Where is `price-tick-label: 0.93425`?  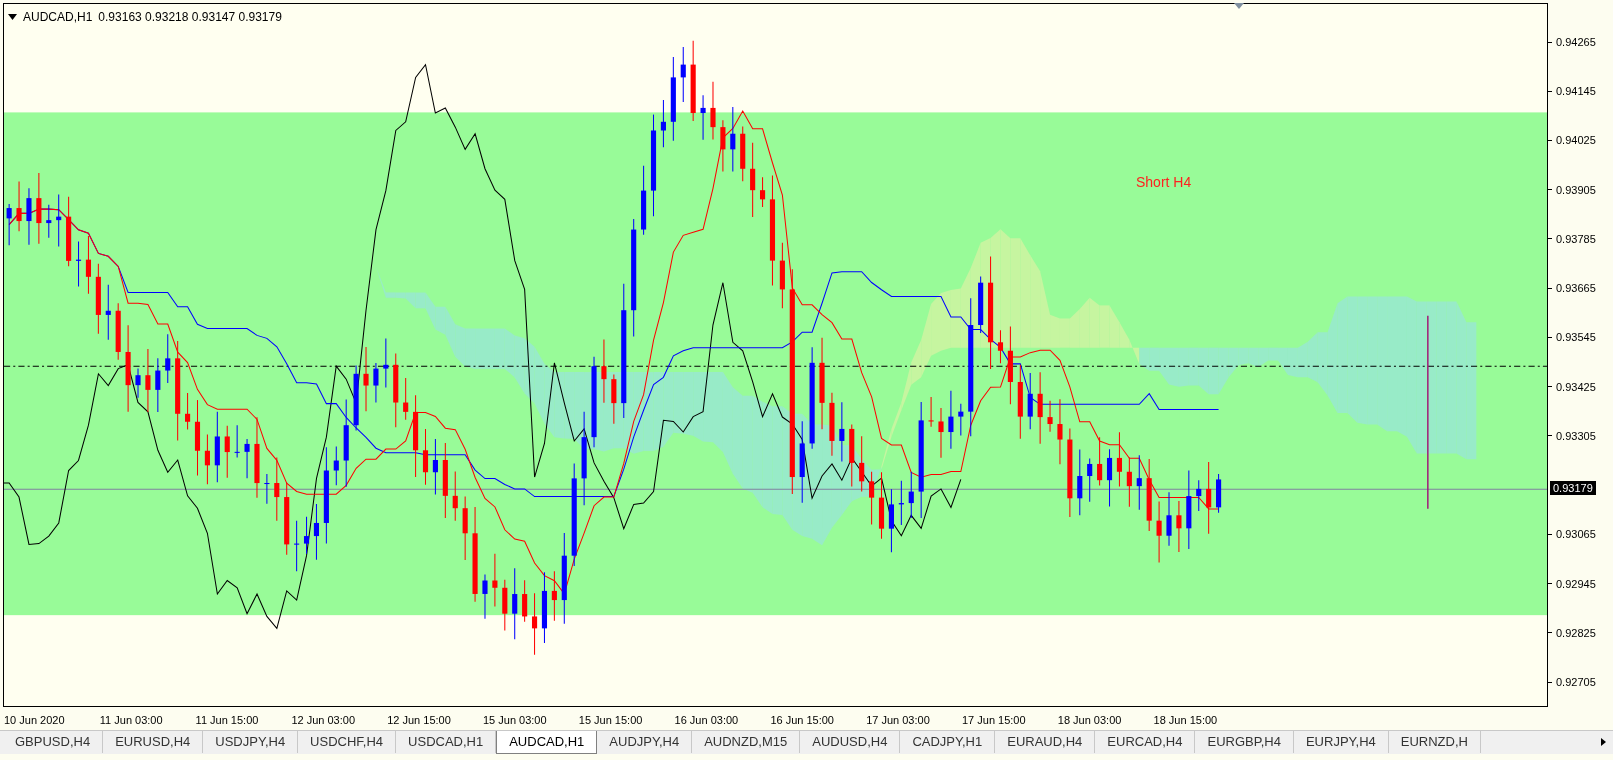
price-tick-label: 0.93425 is located at coordinates (1576, 386).